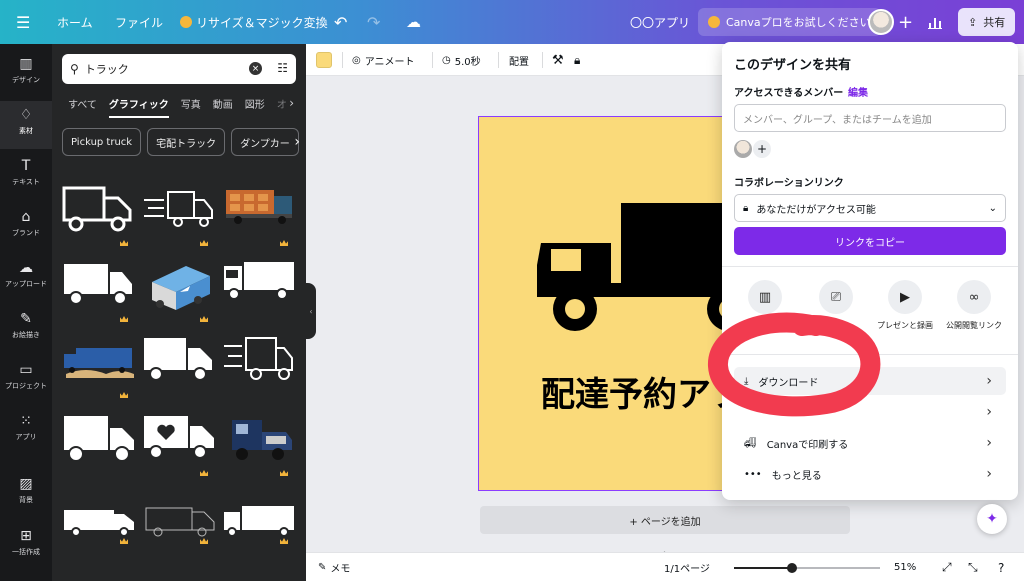  Describe the element at coordinates (519, 60) in the screenshot. I see `arrange-button: 配置` at that location.